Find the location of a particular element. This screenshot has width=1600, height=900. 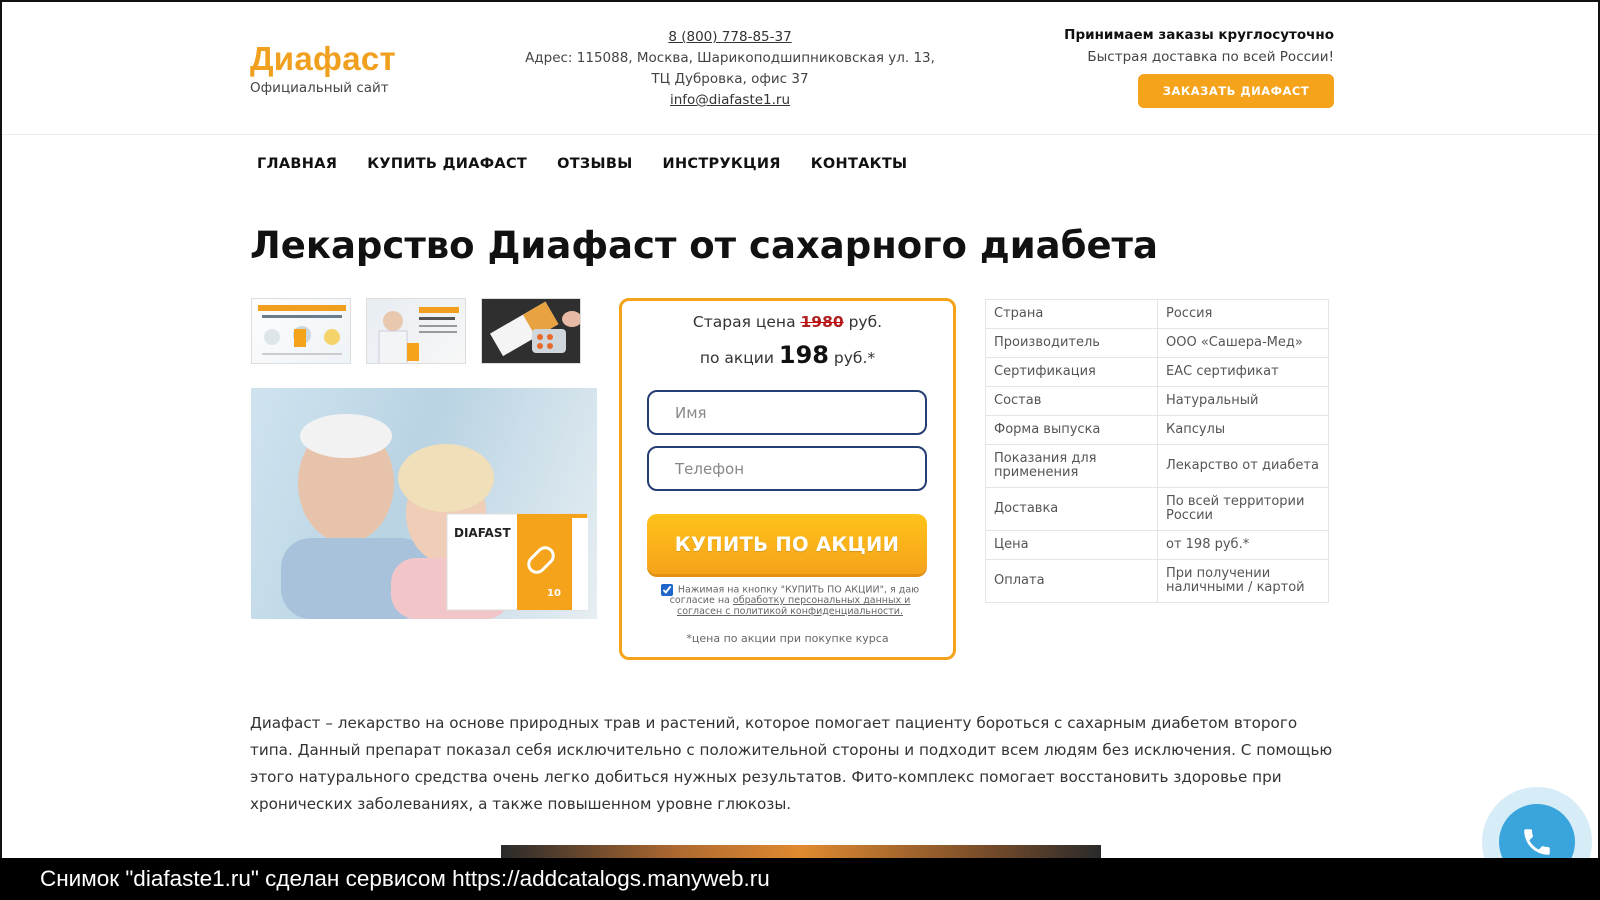

spec-value: ООО «Сашера-Мед» is located at coordinates (1243, 343).